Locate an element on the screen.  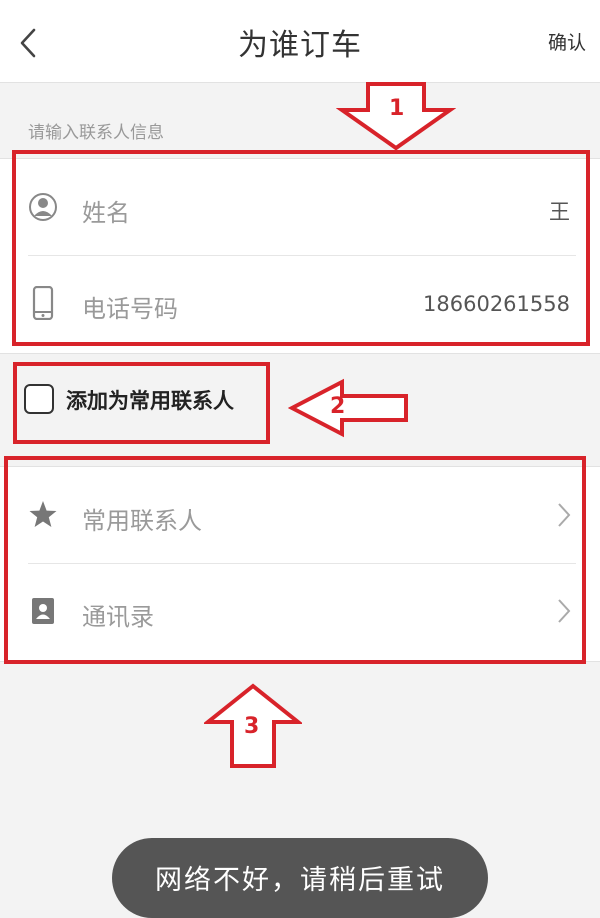
network-error-toast: 网络不好，请稍后重试 is located at coordinates (300, 878).